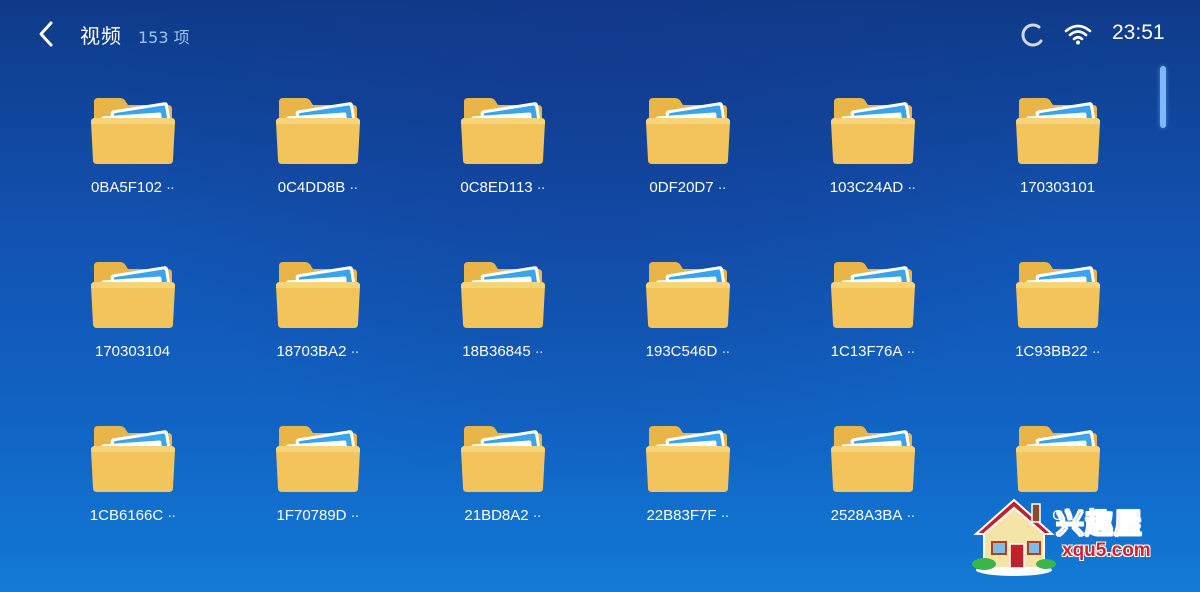 The height and width of the screenshot is (592, 1200). I want to click on folder-name: 193C546D ··, so click(687, 351).